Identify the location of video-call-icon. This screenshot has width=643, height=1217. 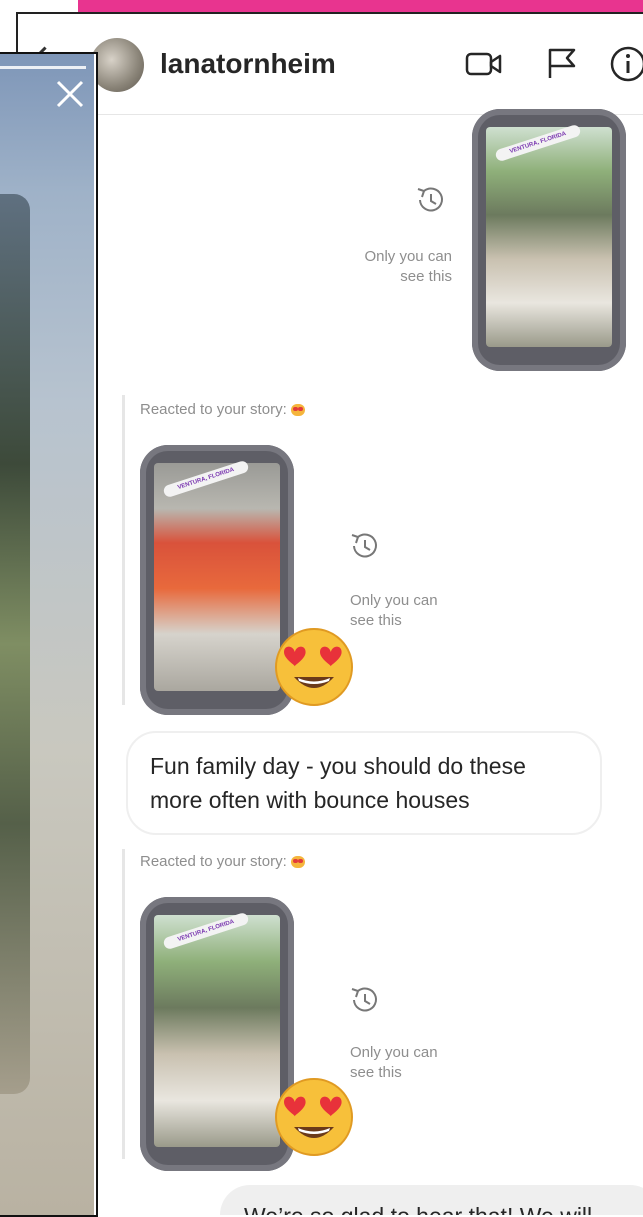
(484, 64).